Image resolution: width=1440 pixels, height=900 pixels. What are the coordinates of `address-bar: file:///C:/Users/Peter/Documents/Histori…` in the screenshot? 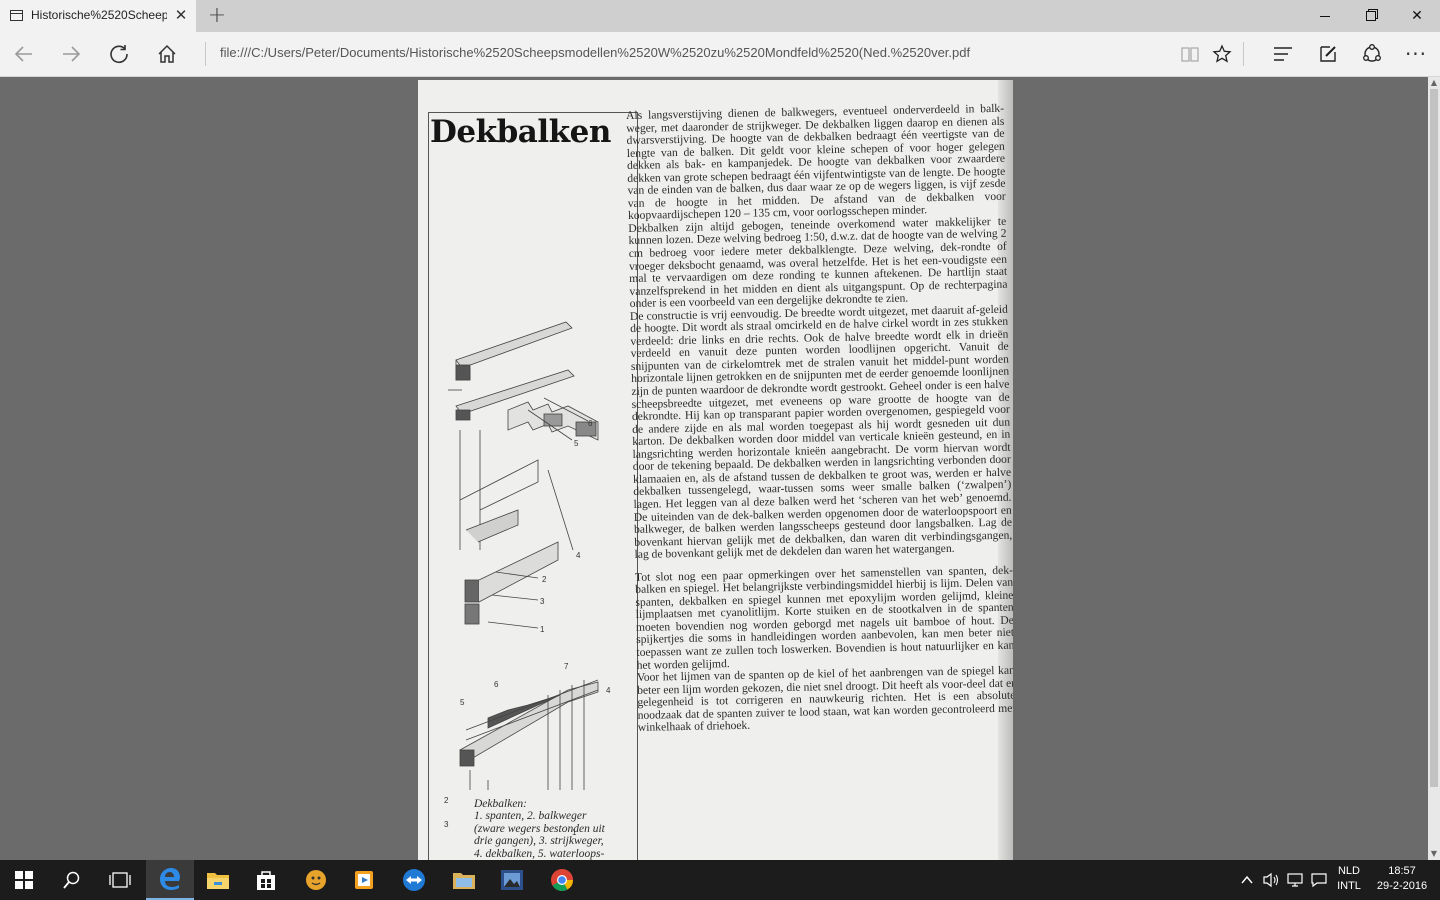 It's located at (690, 52).